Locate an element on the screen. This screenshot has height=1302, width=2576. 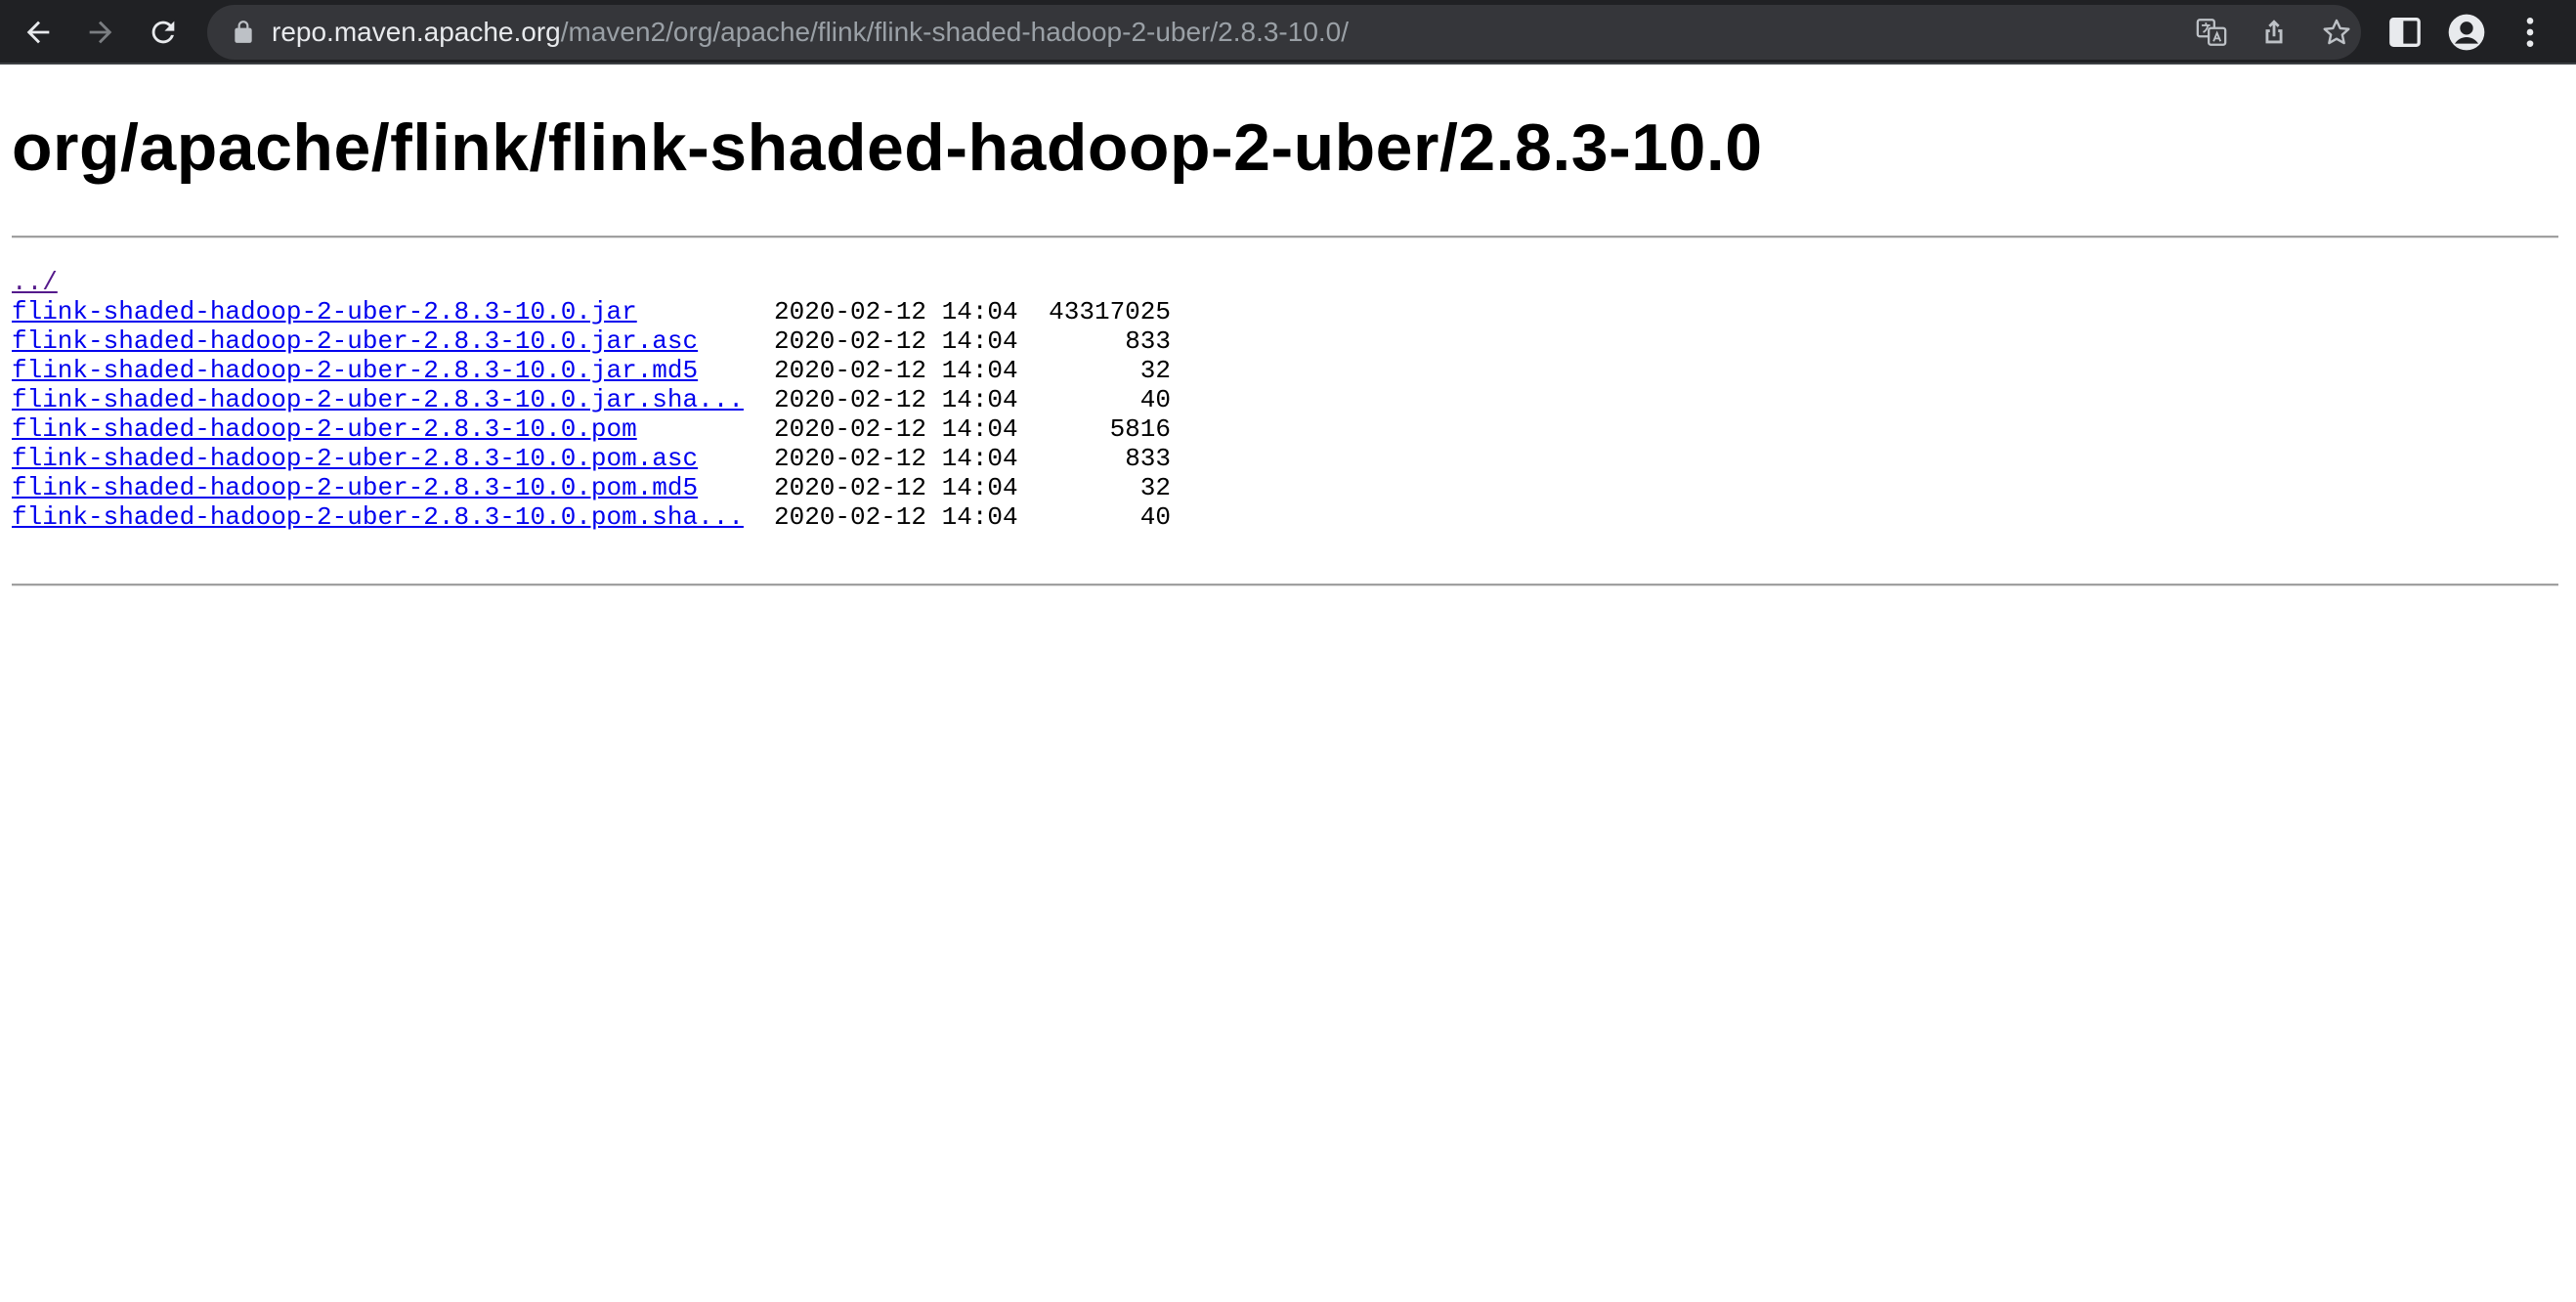
top-divider is located at coordinates (1285, 237).